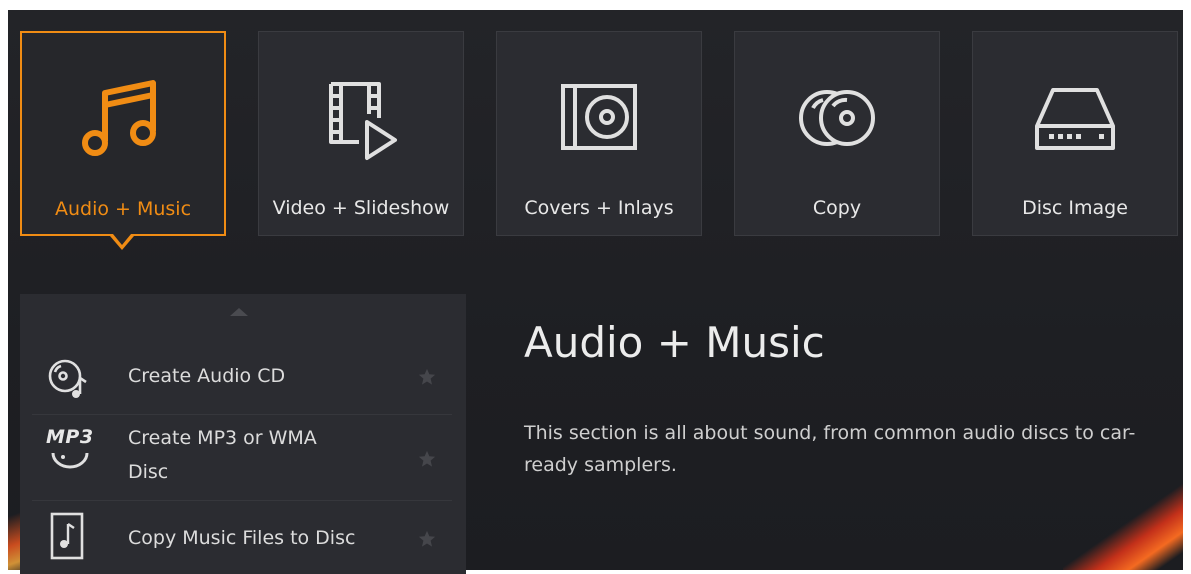  Describe the element at coordinates (222, 438) in the screenshot. I see `task-label-line1: Create MP3 or WMA` at that location.